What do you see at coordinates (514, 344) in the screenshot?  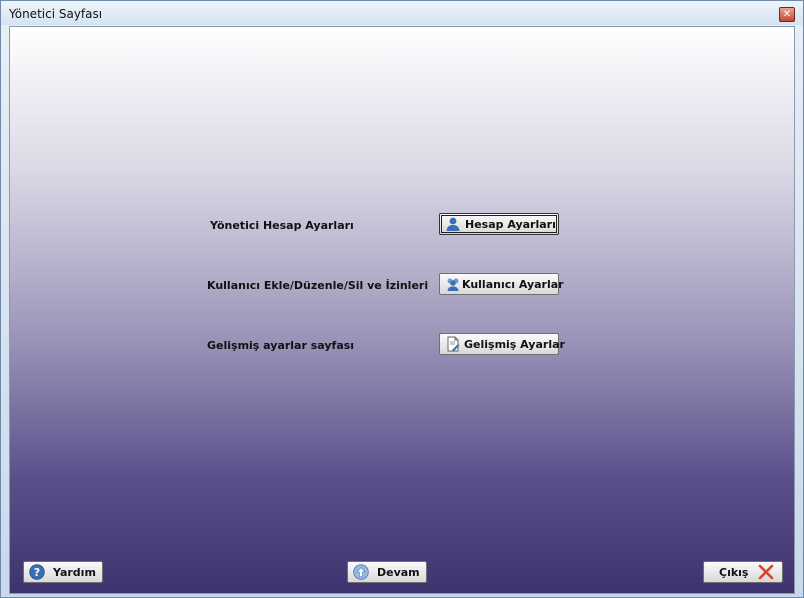 I see `advanced-settings-button-label: Gelişmiş Ayarlar` at bounding box center [514, 344].